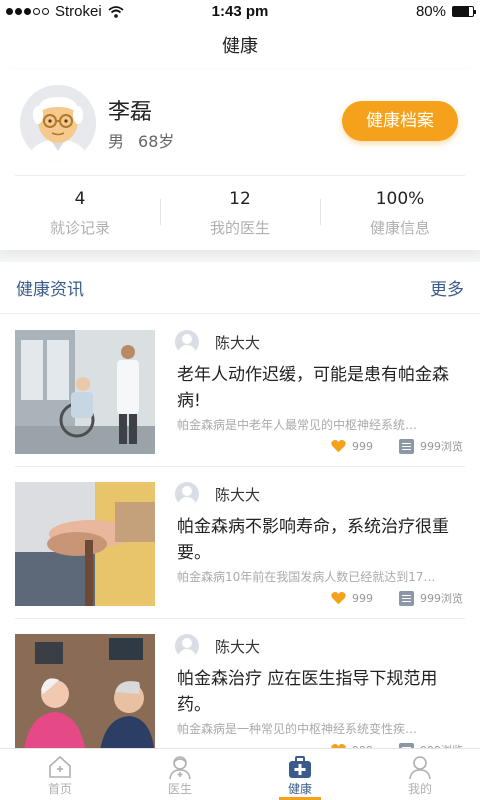 This screenshot has height=800, width=480. I want to click on hospital-corridor-photo, so click(85, 392).